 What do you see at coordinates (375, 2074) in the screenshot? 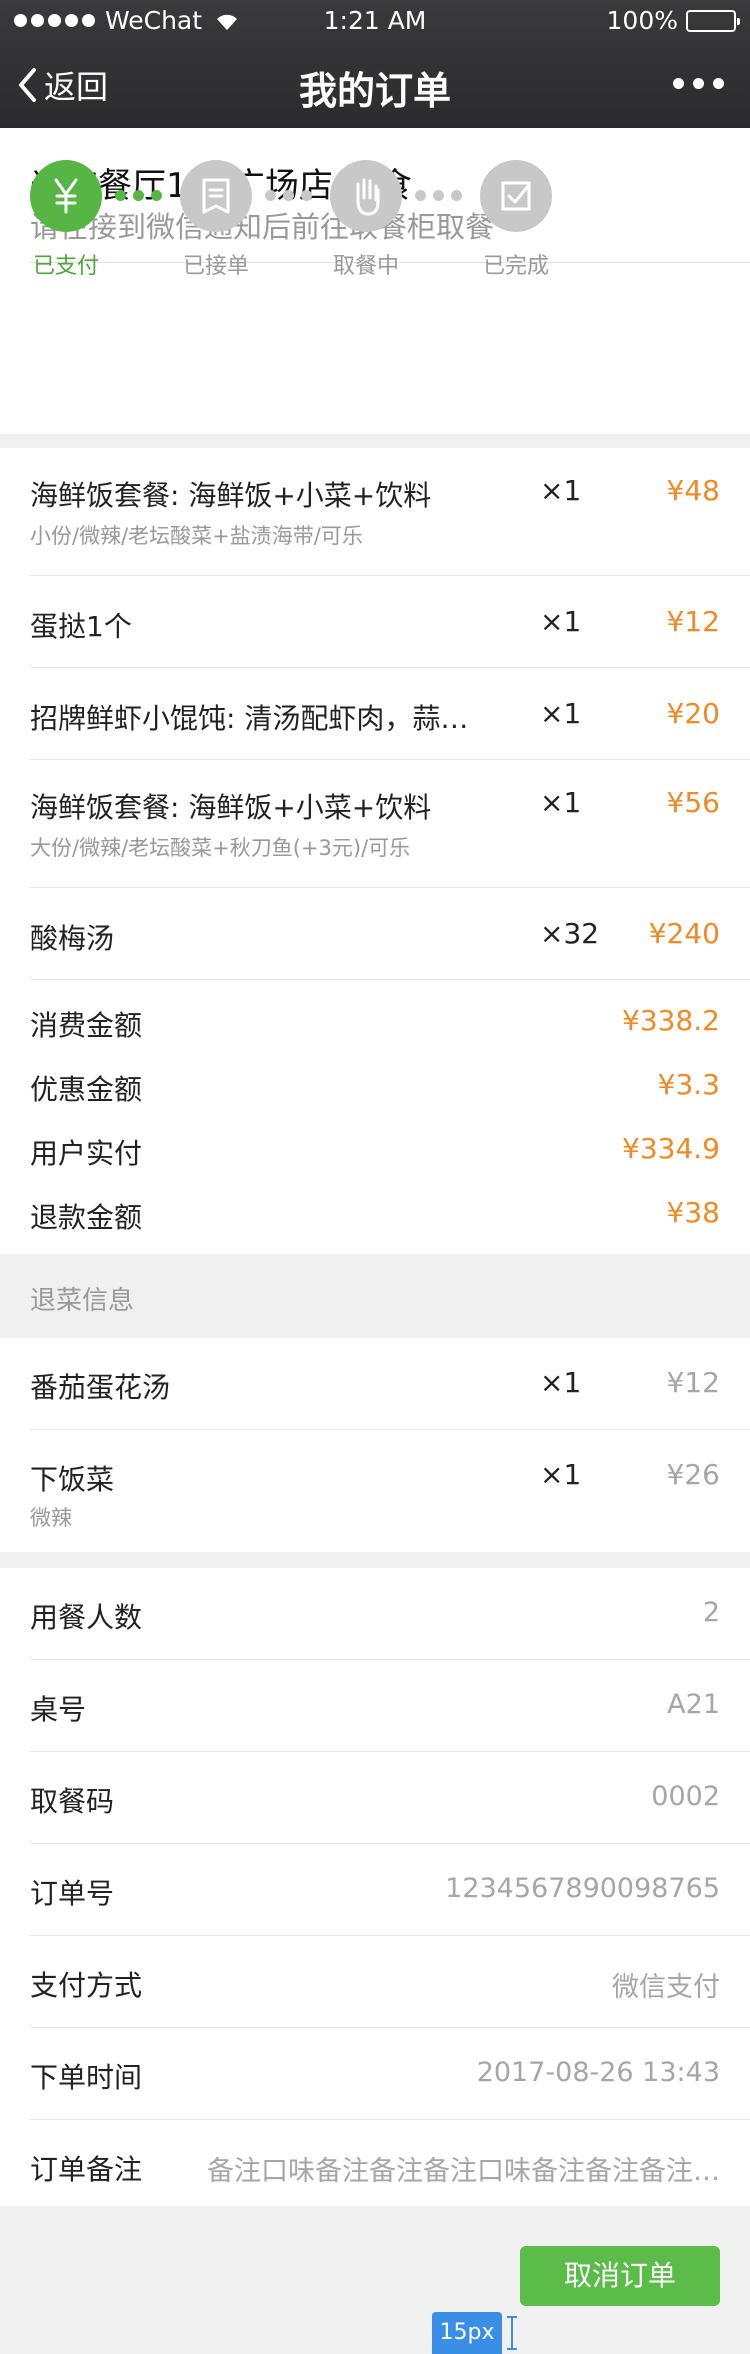
I see `info-row-order-time: 下单时间 2017-08-26 13:43` at bounding box center [375, 2074].